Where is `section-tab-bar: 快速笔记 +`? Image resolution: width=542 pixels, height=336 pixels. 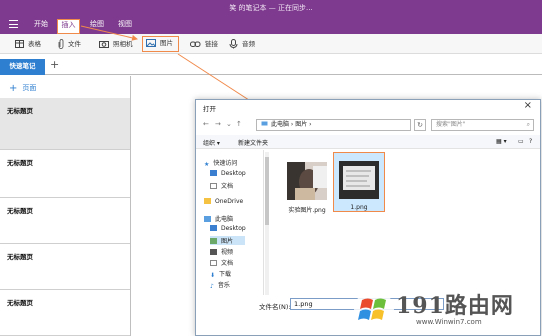
section-tab-bar: 快速笔记 + is located at coordinates (271, 65).